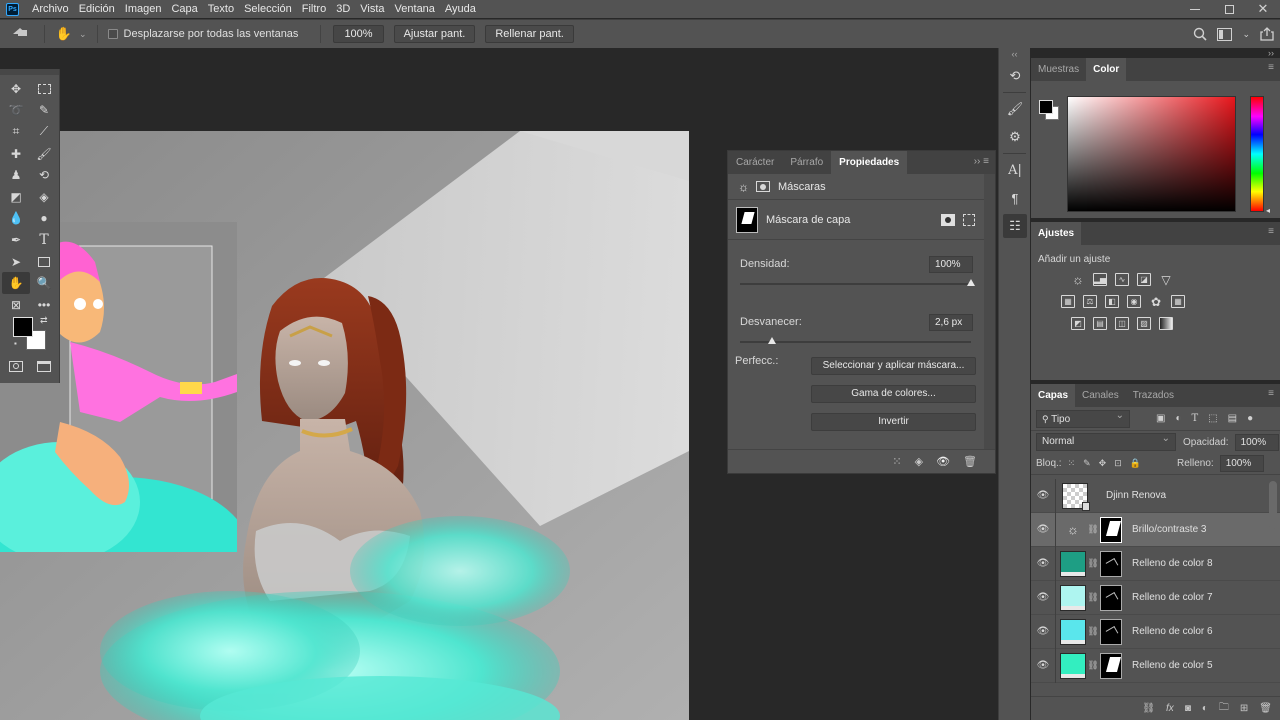 This screenshot has width=1280, height=720. What do you see at coordinates (1144, 323) in the screenshot?
I see `selective-color-icon: ▨` at bounding box center [1144, 323].